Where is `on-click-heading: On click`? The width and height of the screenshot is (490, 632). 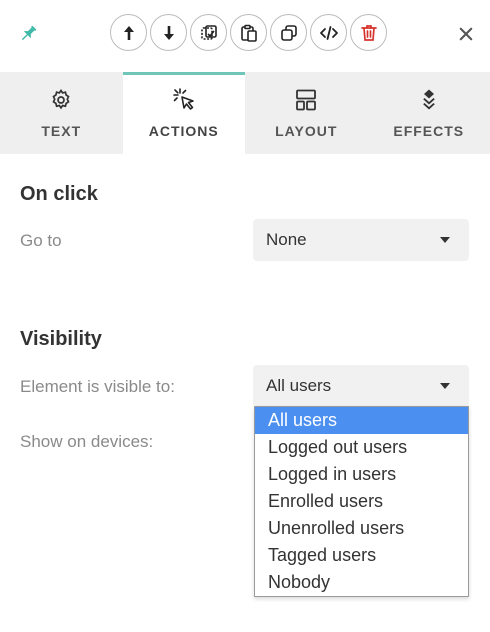
on-click-heading: On click is located at coordinates (59, 194).